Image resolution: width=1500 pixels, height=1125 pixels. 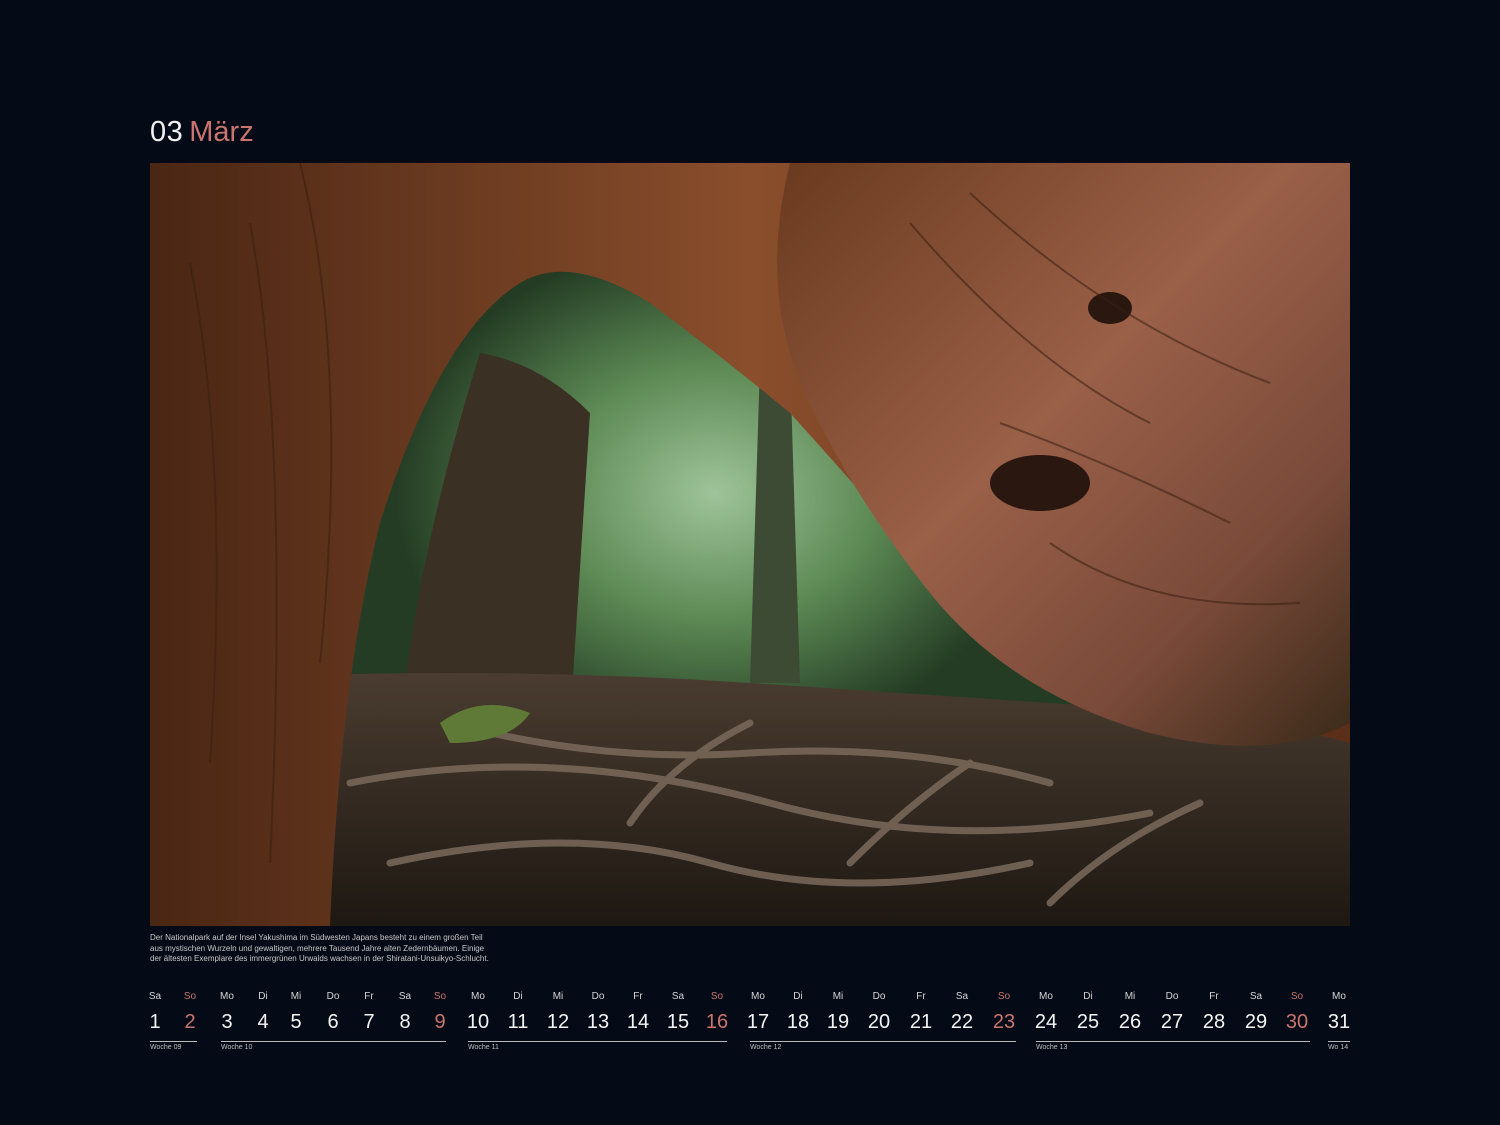 What do you see at coordinates (405, 1022) in the screenshot?
I see `day-number: 8` at bounding box center [405, 1022].